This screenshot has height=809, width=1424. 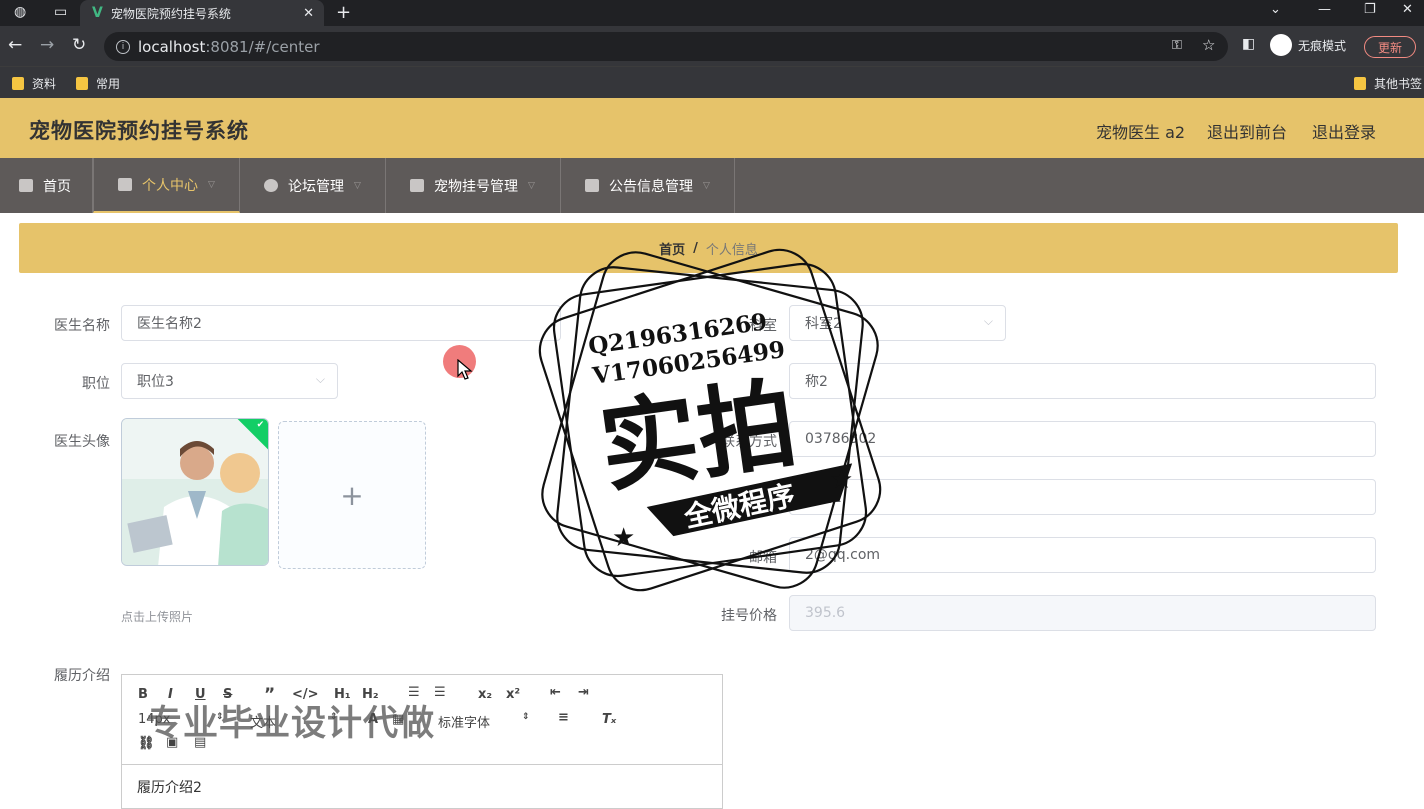 I want to click on logout-link: 退出登录, so click(x=1344, y=131).